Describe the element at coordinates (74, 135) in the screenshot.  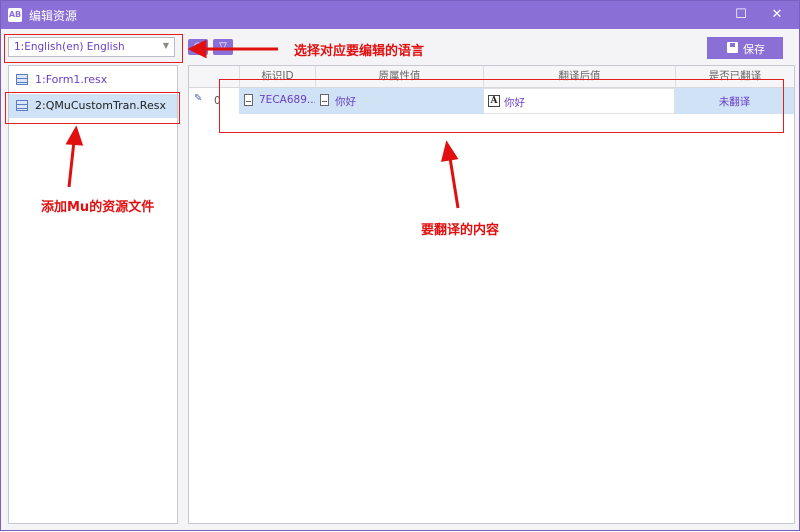
I see `arrow-head-file` at that location.